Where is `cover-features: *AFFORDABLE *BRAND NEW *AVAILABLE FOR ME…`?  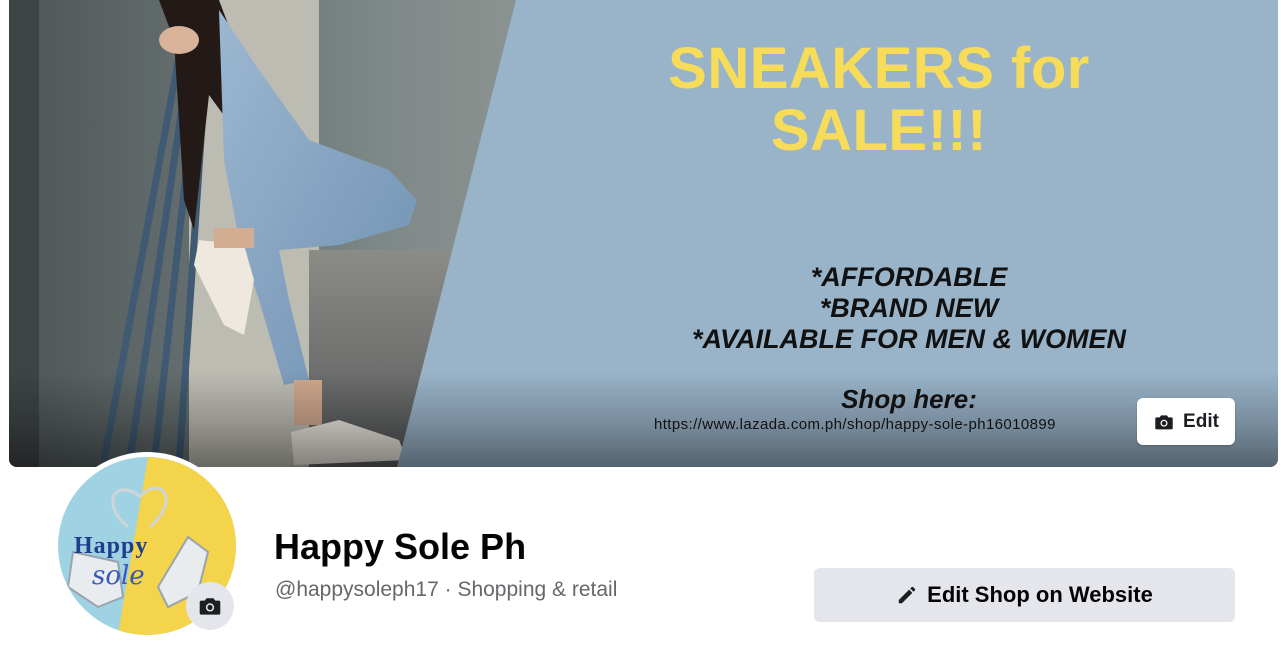
cover-features: *AFFORDABLE *BRAND NEW *AVAILABLE FOR ME… is located at coordinates (909, 308).